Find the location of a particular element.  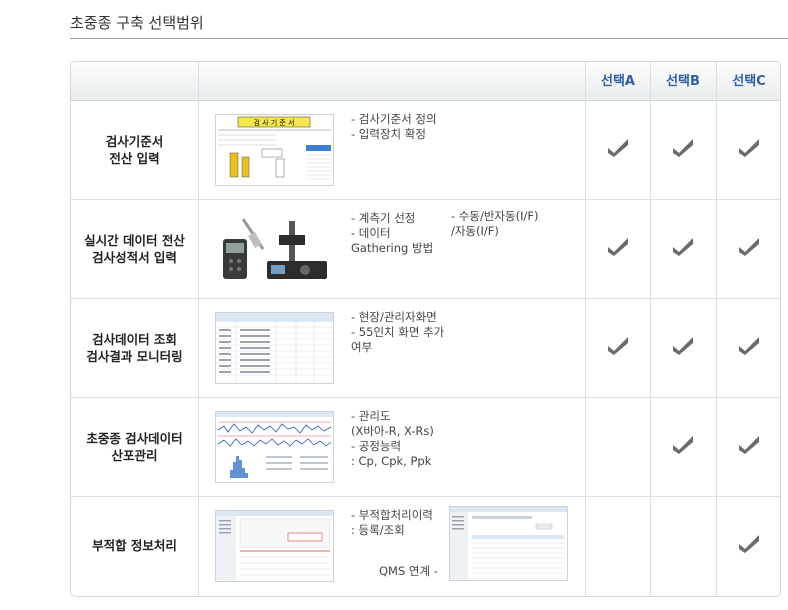

row-description: - 검사기준서 정의 - 입력장치 확정 is located at coordinates (394, 126).